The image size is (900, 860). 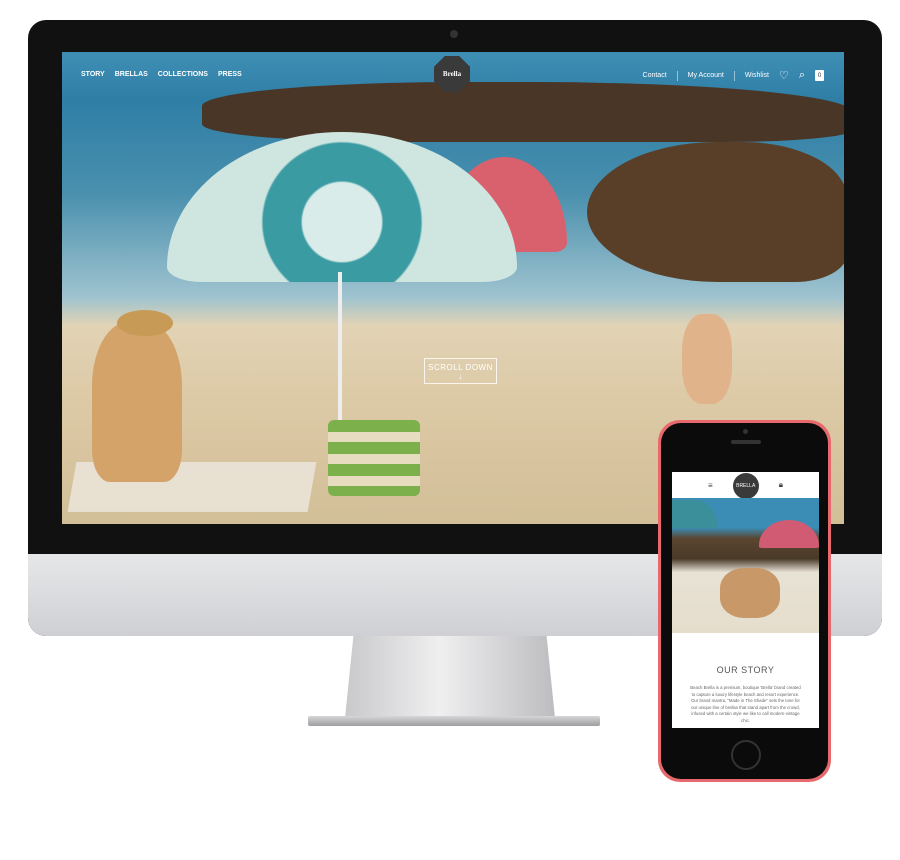 I want to click on heart-icon: ♡, so click(x=784, y=75).